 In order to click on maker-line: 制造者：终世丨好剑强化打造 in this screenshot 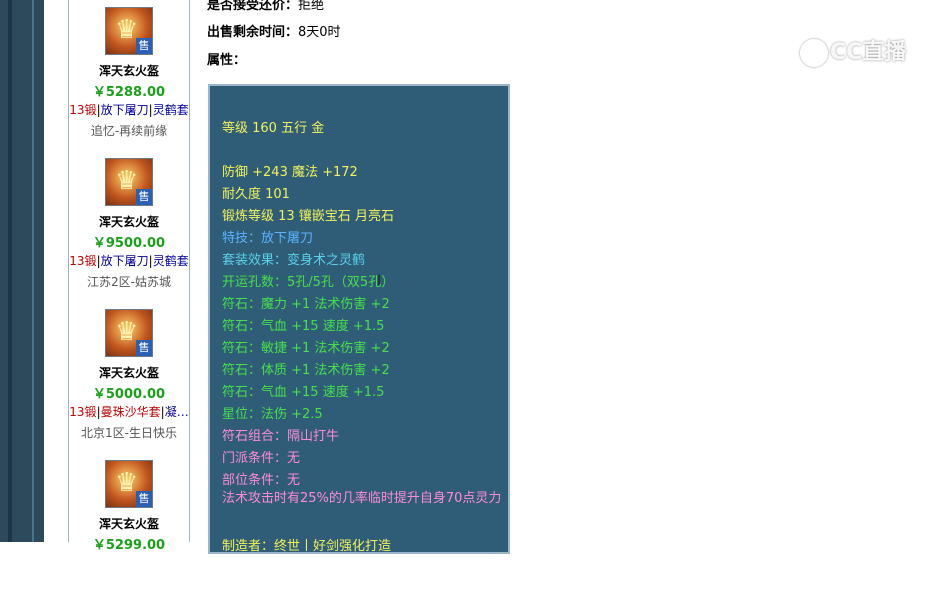, I will do `click(307, 546)`.